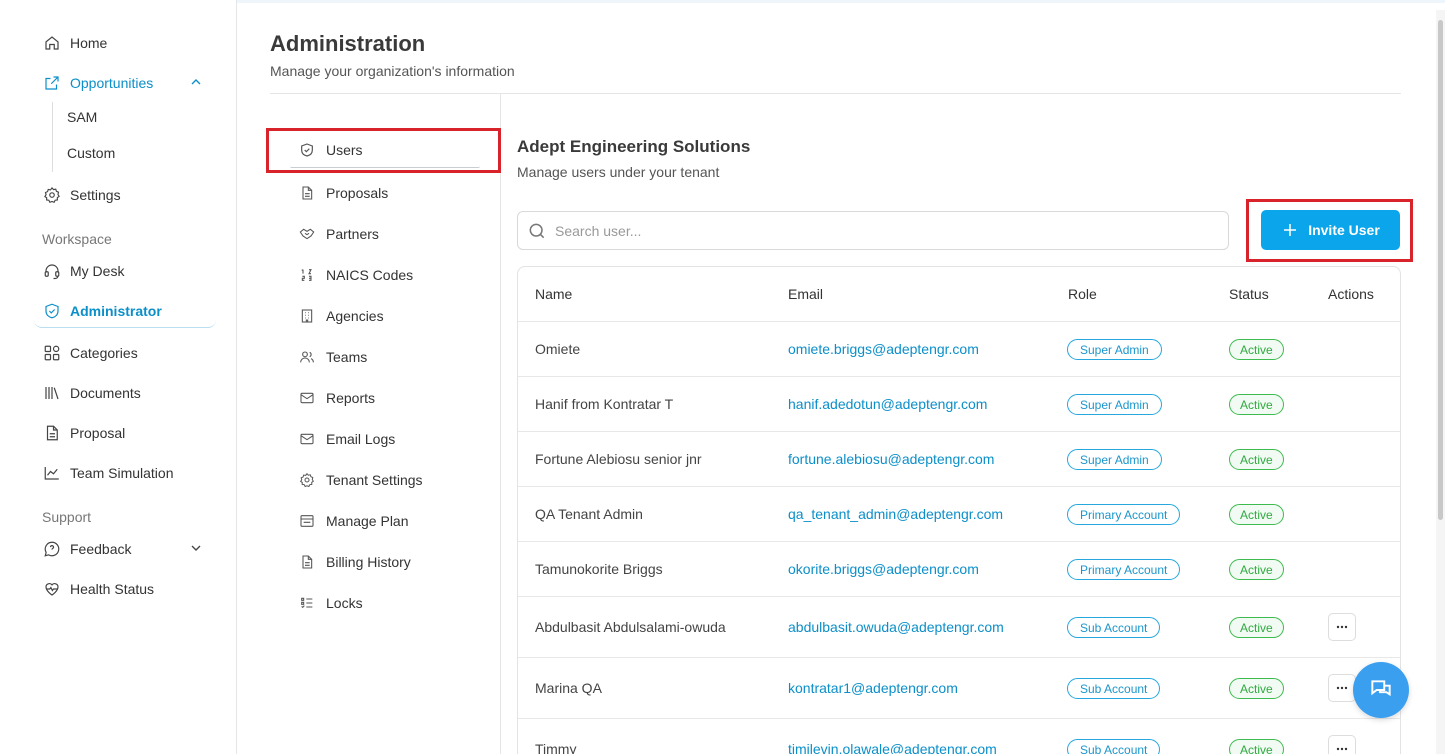 This screenshot has height=754, width=1445. Describe the element at coordinates (368, 562) in the screenshot. I see `admin-menu-label: Billing History` at that location.